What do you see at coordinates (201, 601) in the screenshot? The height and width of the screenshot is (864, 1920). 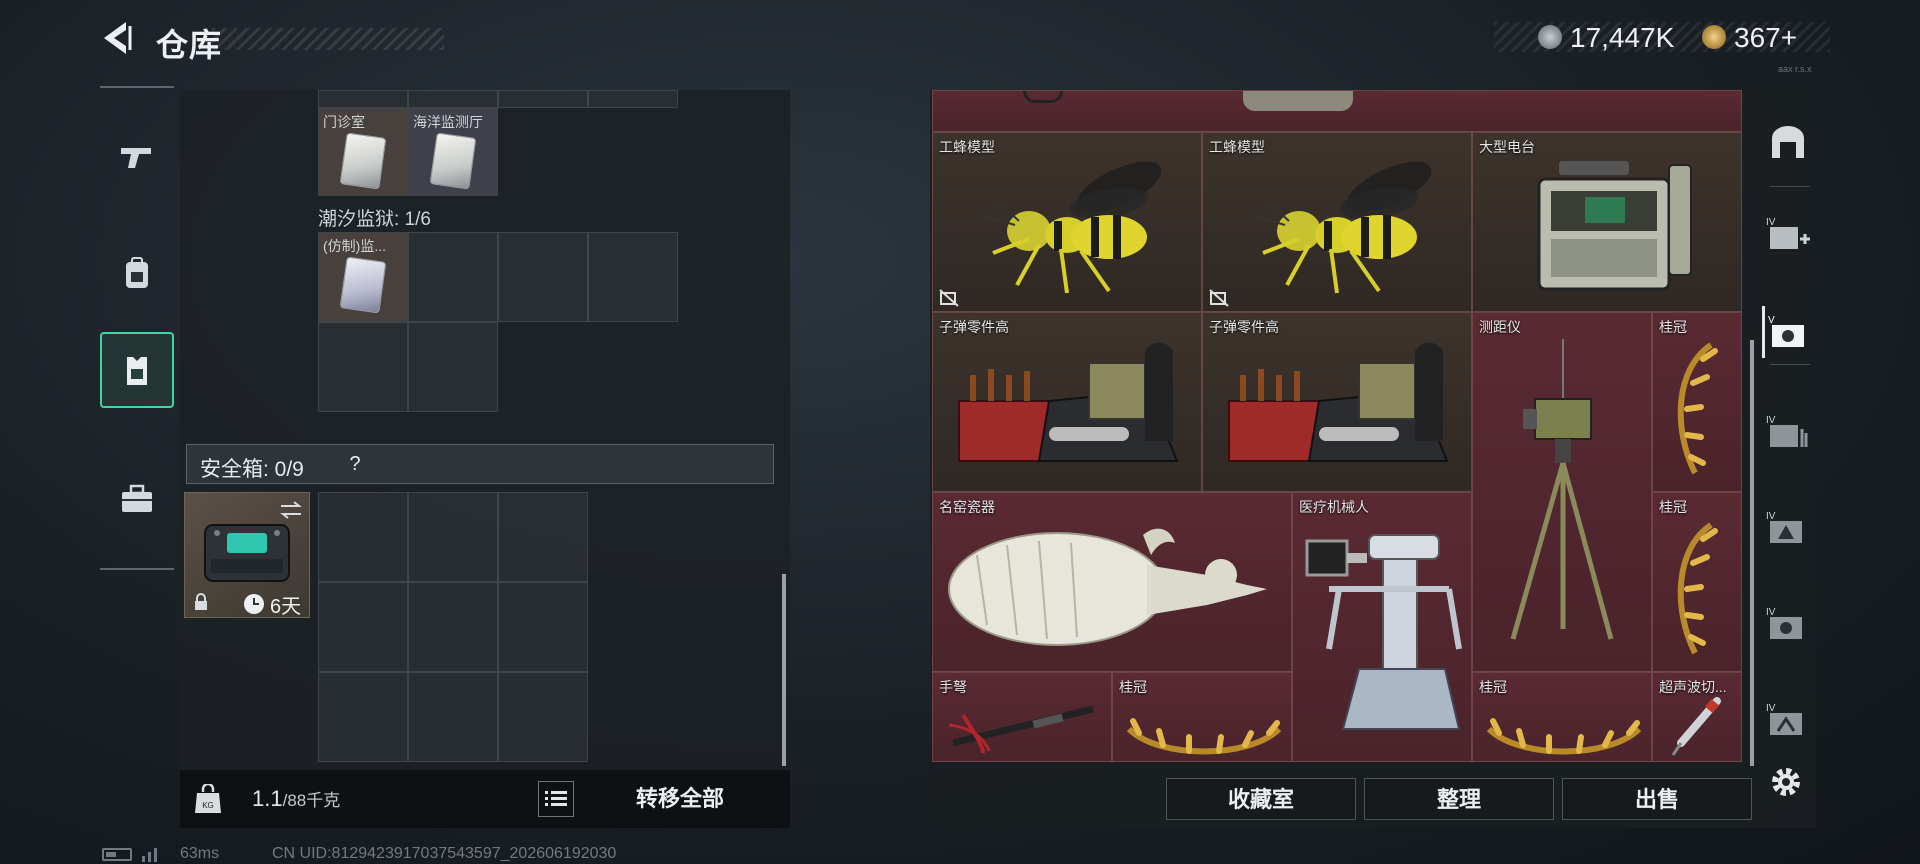 I see `lock-icon` at bounding box center [201, 601].